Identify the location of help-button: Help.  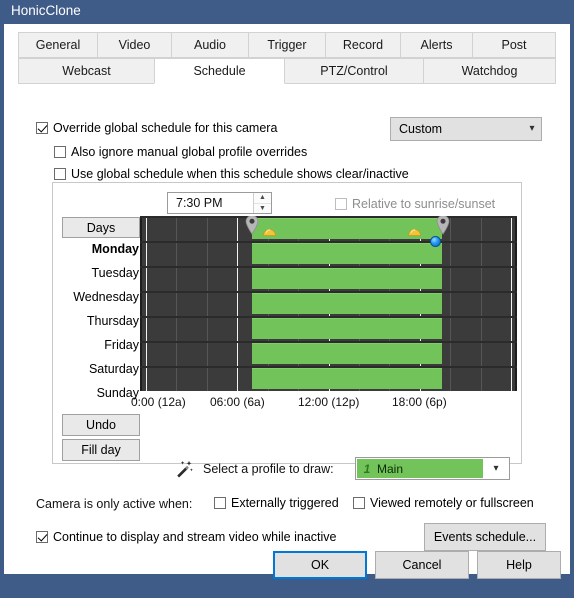
(519, 565).